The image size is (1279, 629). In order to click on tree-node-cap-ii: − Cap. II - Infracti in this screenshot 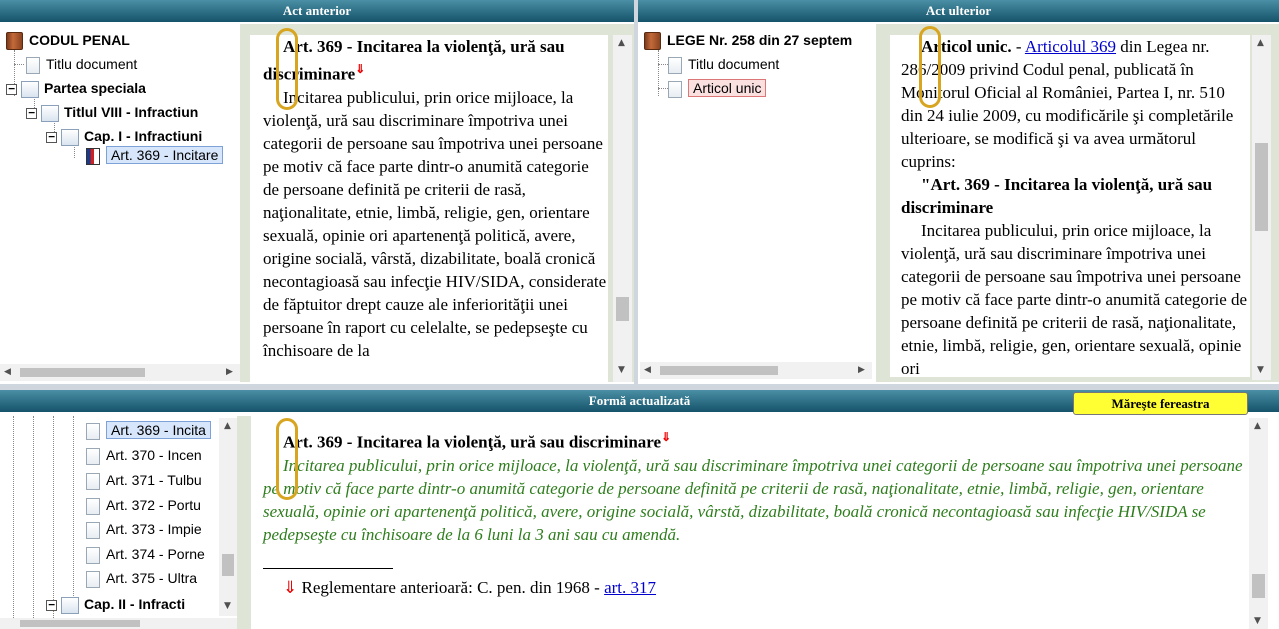, I will do `click(115, 604)`.